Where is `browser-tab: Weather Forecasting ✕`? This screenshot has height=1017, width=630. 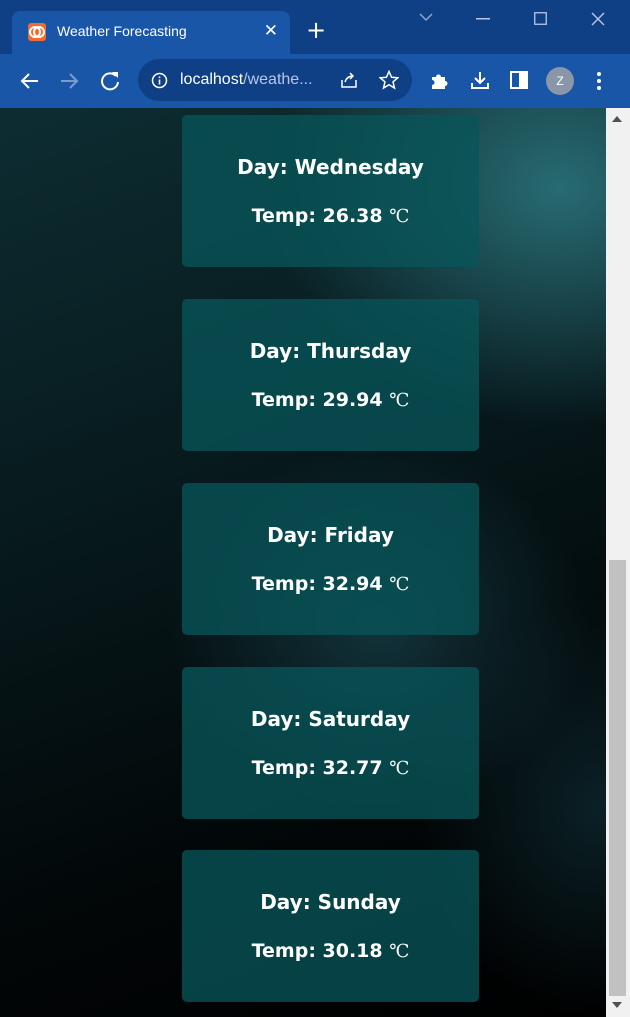 browser-tab: Weather Forecasting ✕ is located at coordinates (151, 32).